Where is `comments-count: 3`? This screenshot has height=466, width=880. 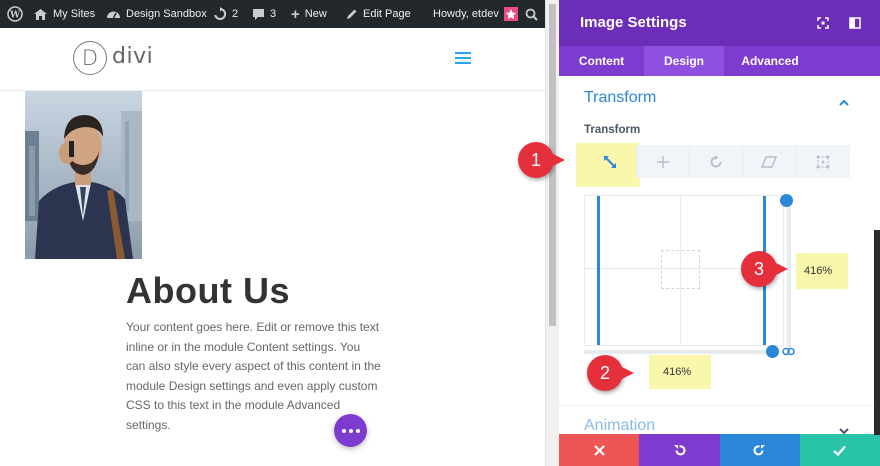 comments-count: 3 is located at coordinates (273, 14).